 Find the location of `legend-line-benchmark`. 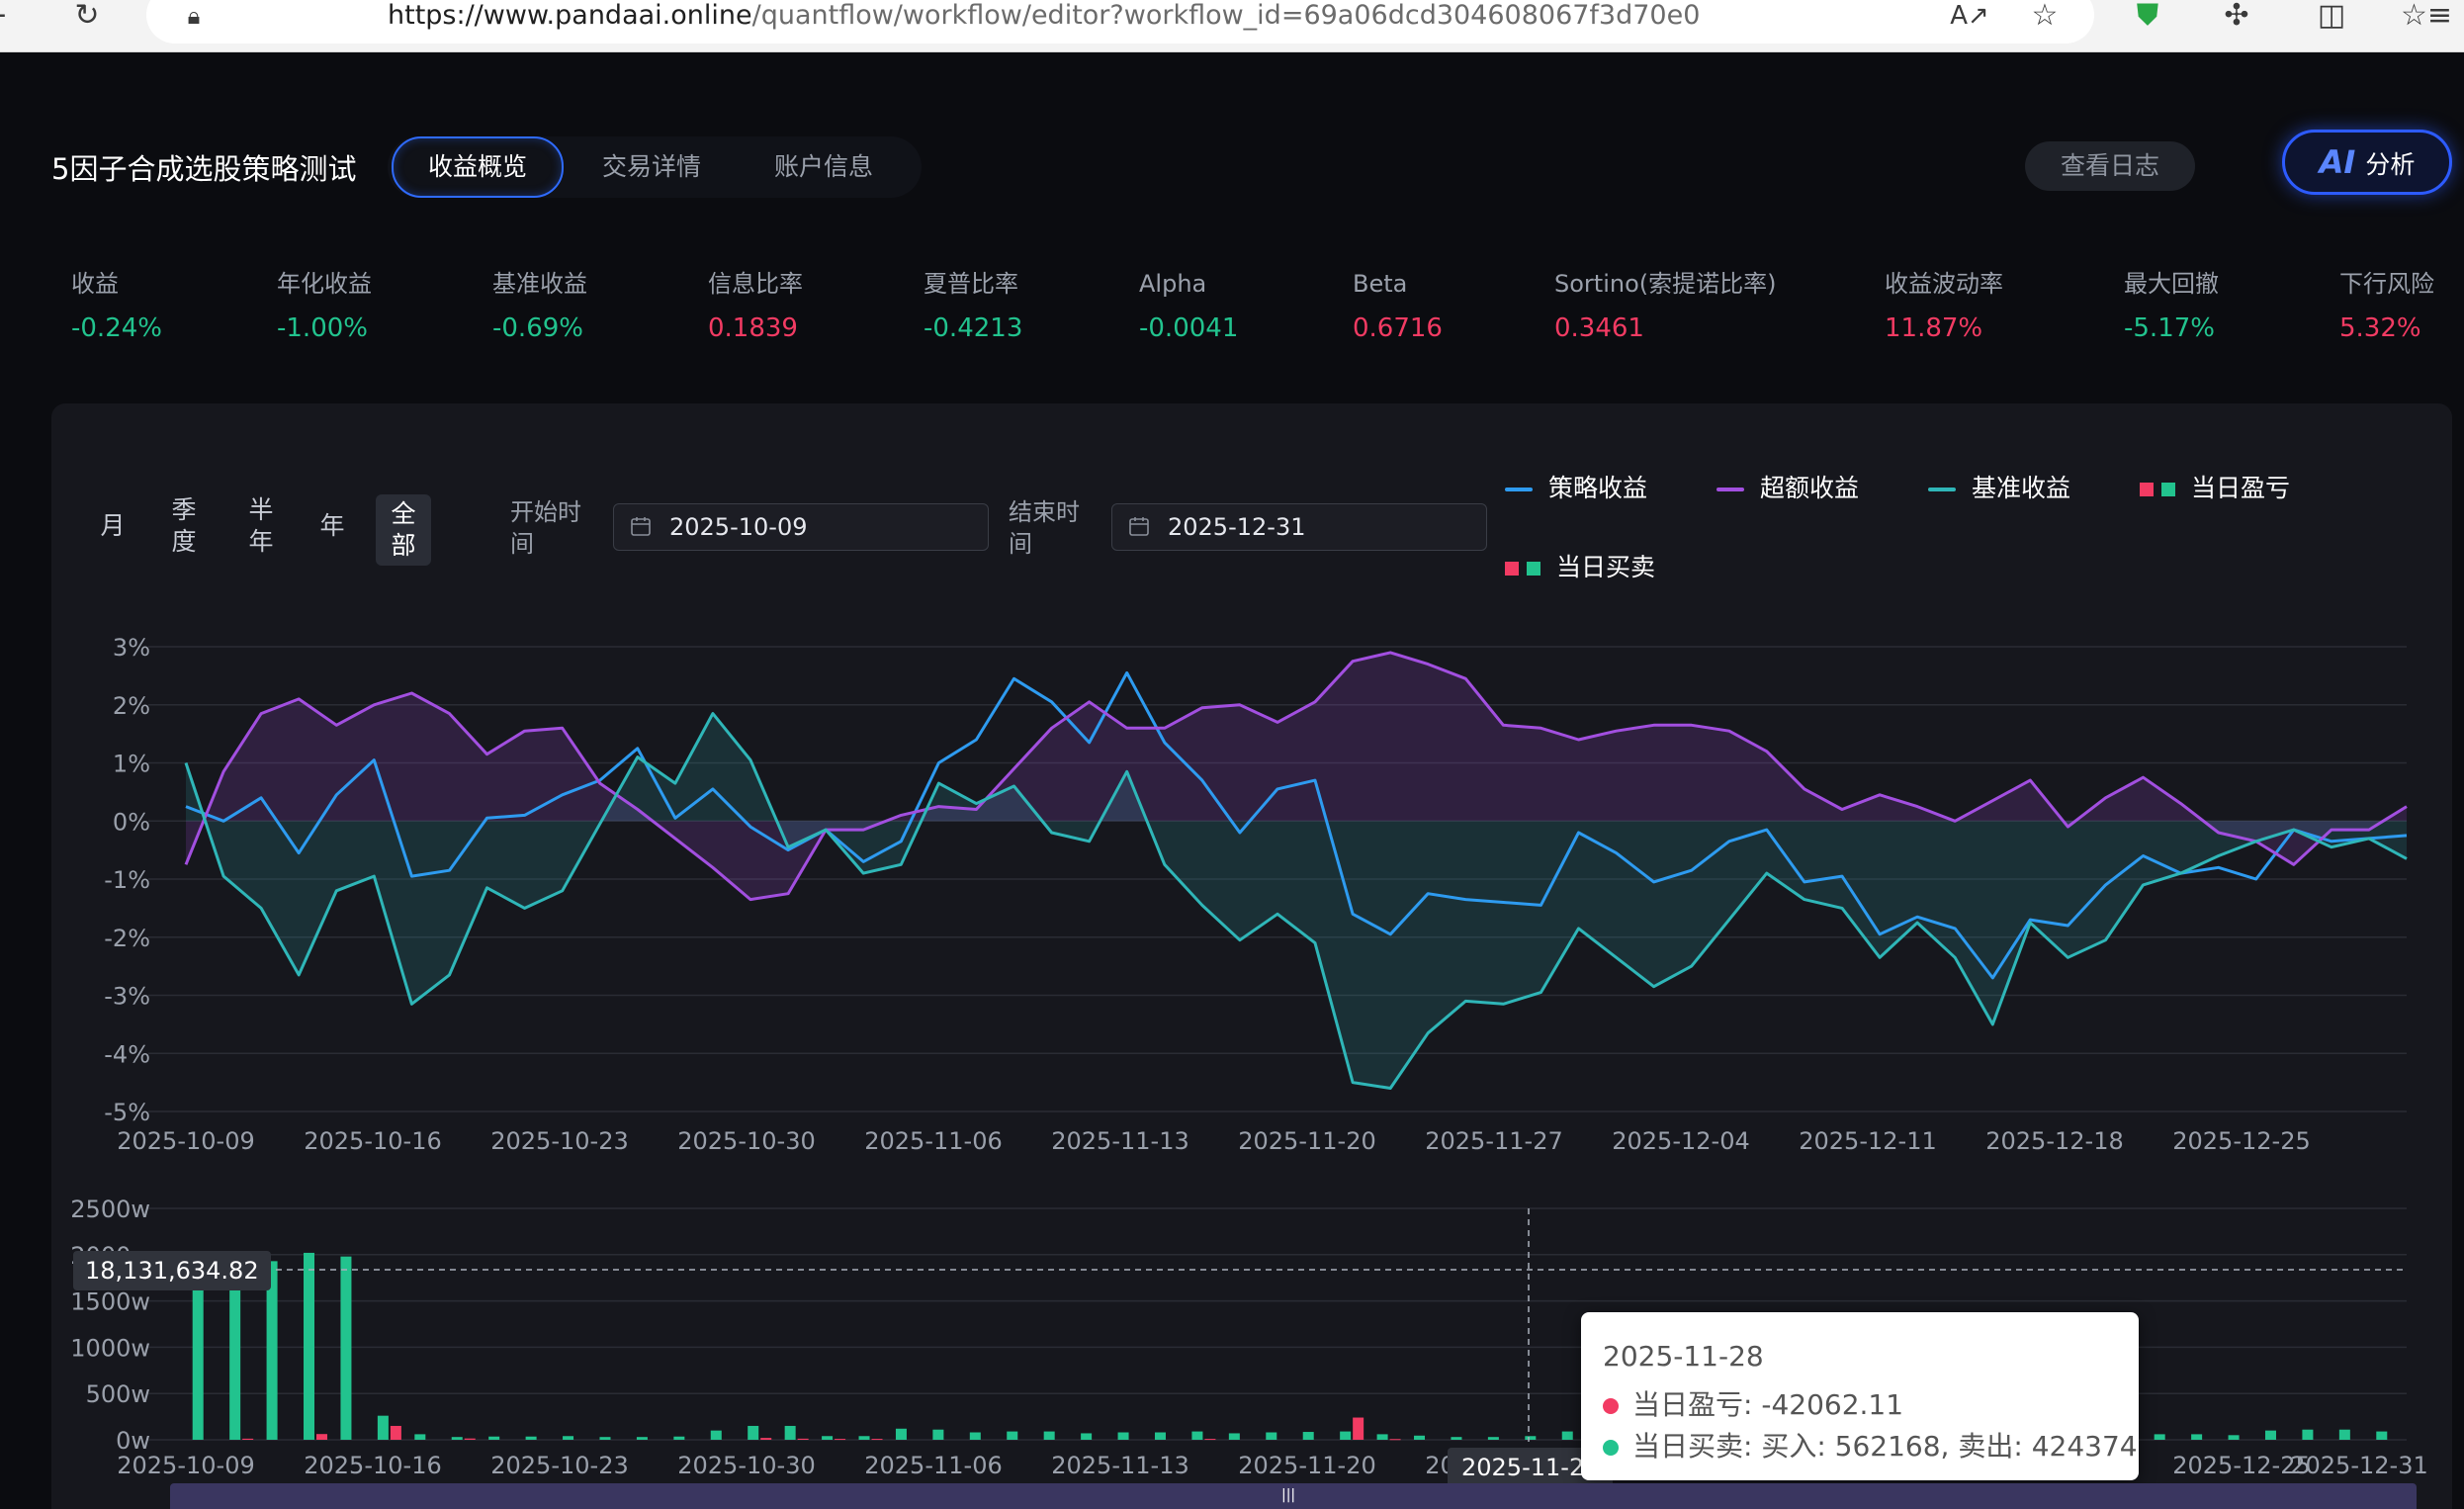

legend-line-benchmark is located at coordinates (1942, 489).